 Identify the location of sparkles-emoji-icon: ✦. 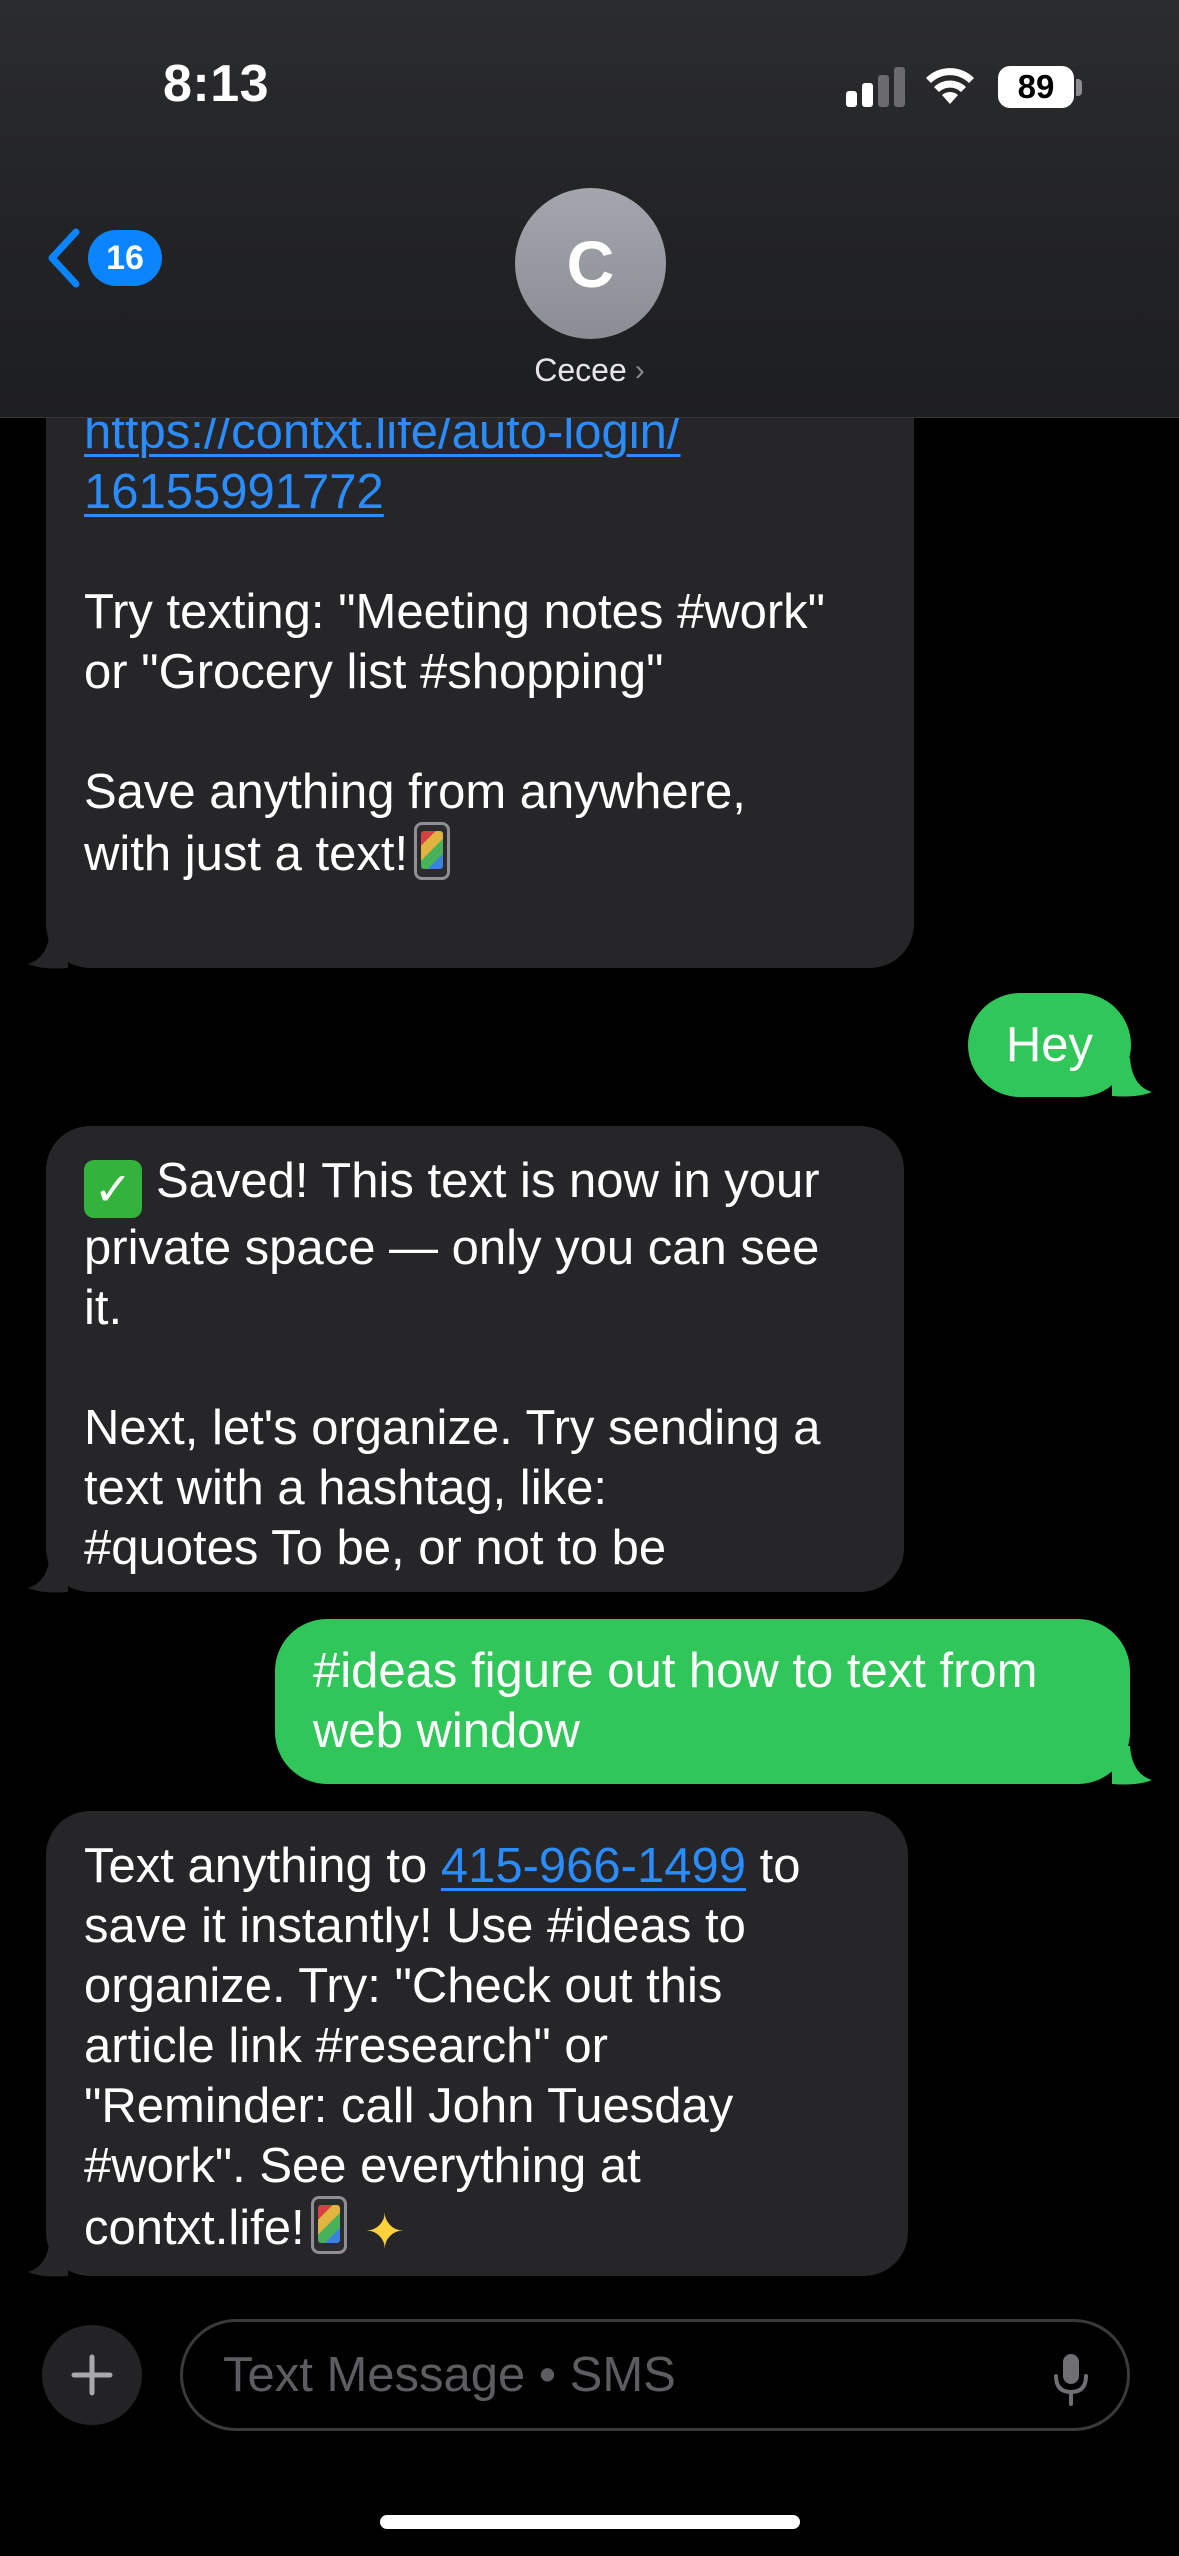
(384, 2232).